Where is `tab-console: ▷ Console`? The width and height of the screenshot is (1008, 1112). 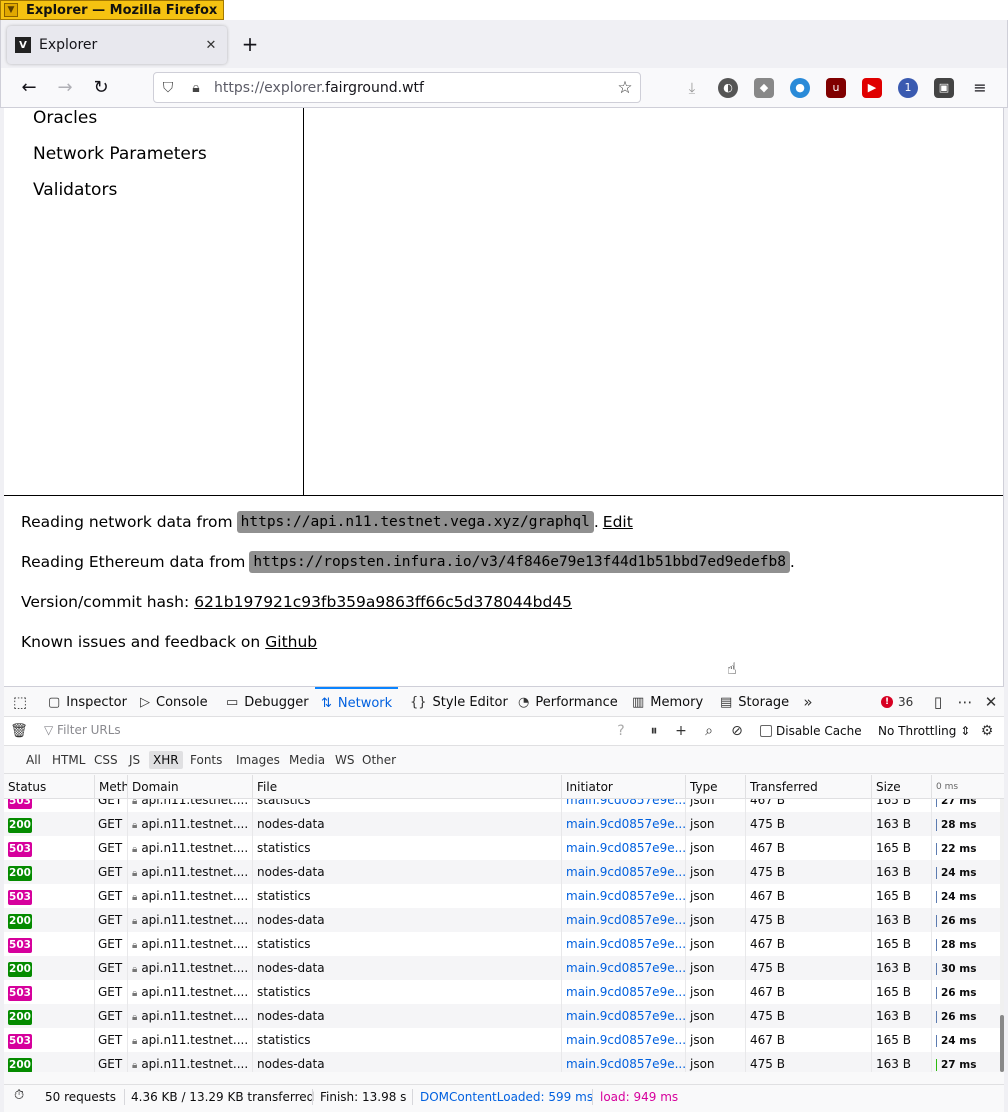 tab-console: ▷ Console is located at coordinates (174, 702).